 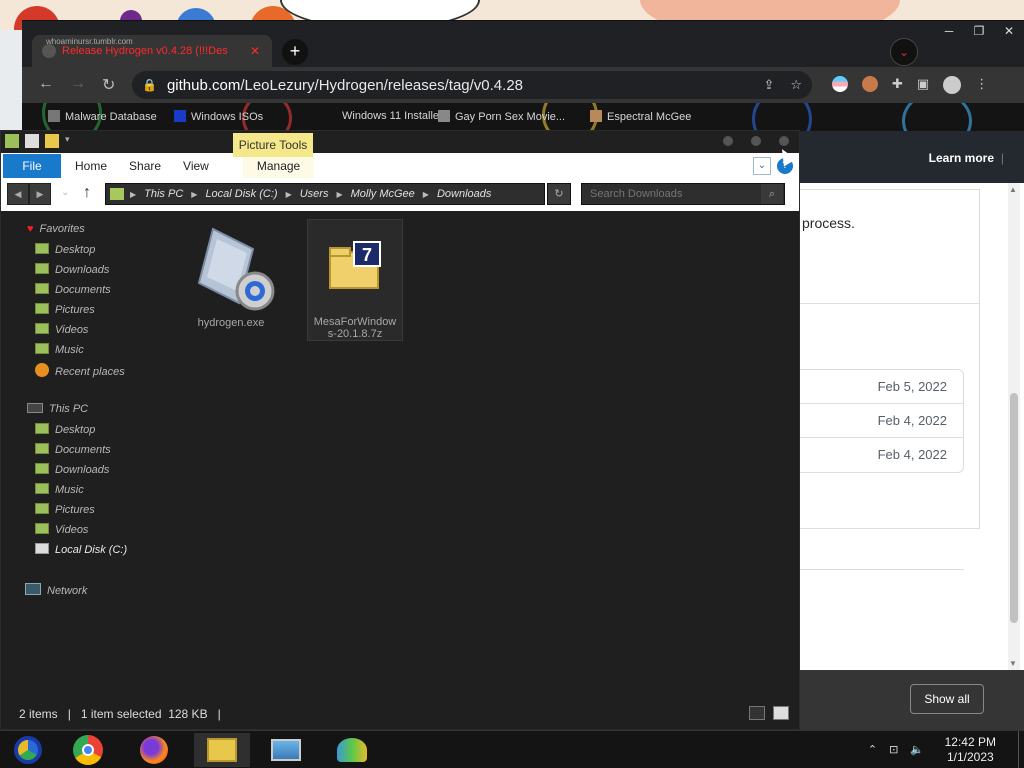 I want to click on explorer-minimize-button, so click(x=728, y=141).